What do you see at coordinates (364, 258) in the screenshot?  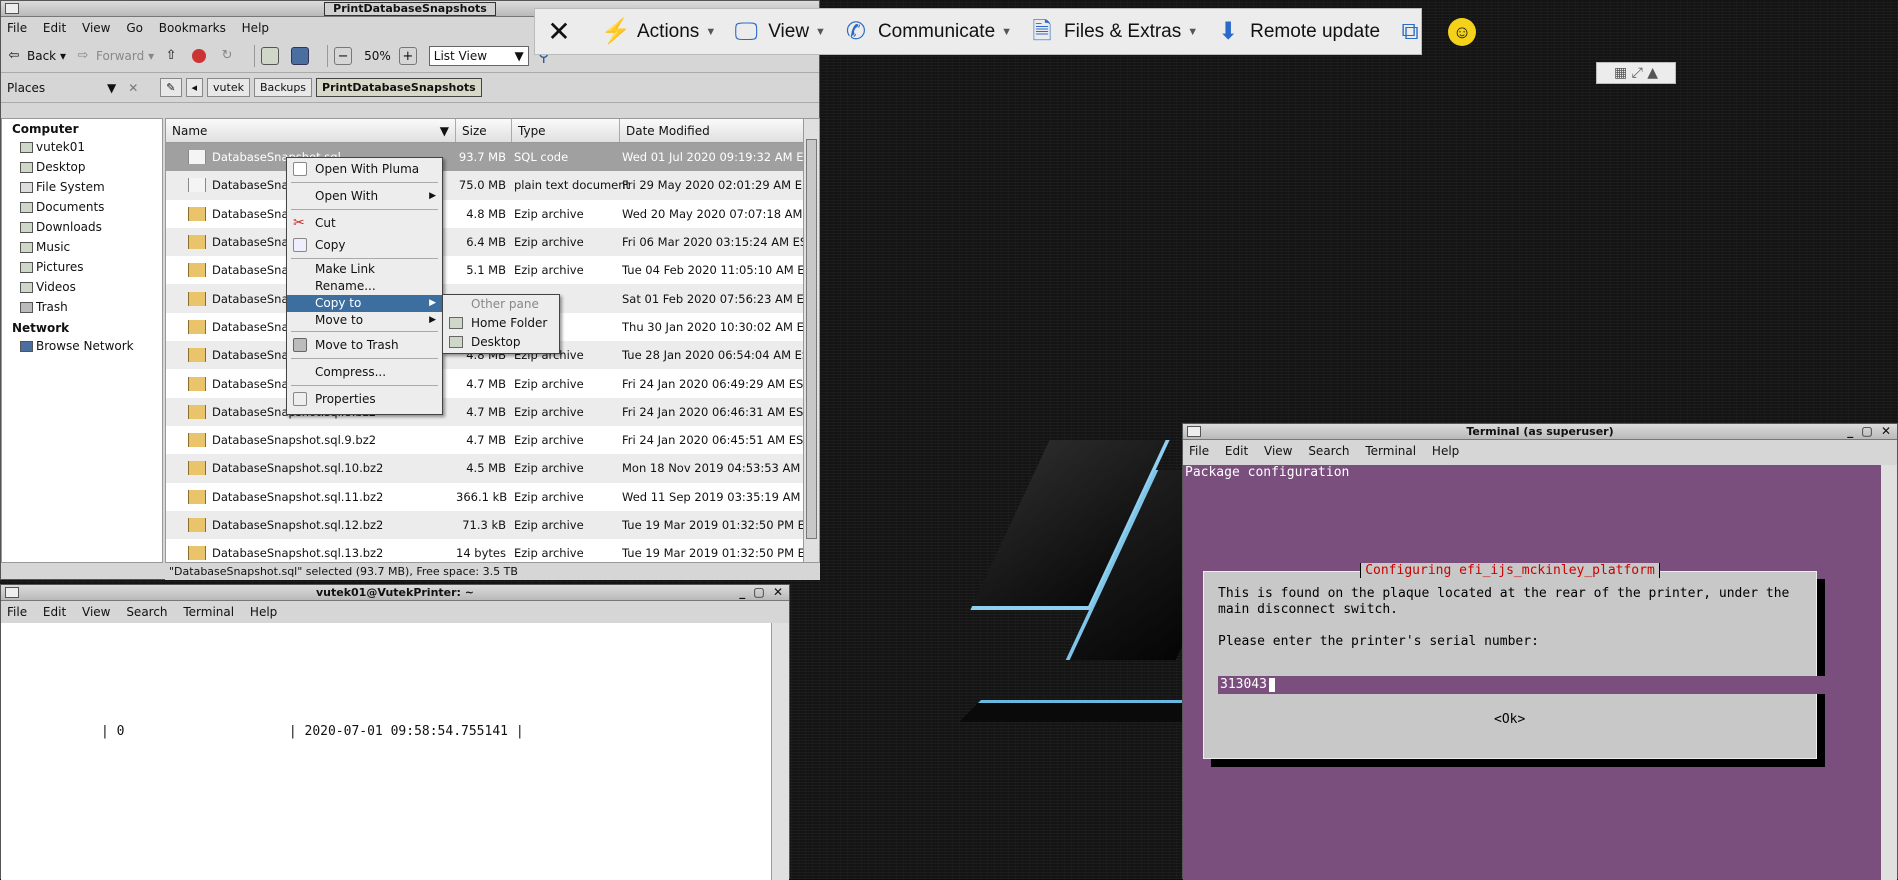 I see `menu-separator` at bounding box center [364, 258].